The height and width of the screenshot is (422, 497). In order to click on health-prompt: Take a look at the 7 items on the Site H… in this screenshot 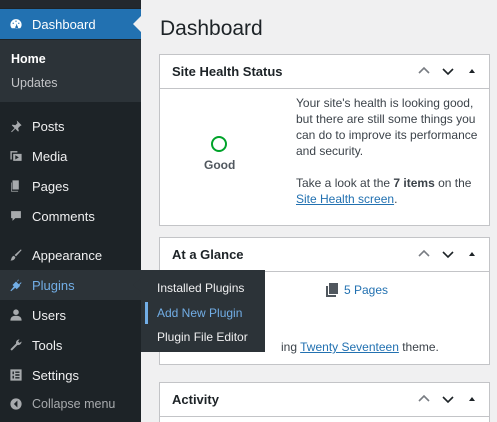, I will do `click(391, 191)`.